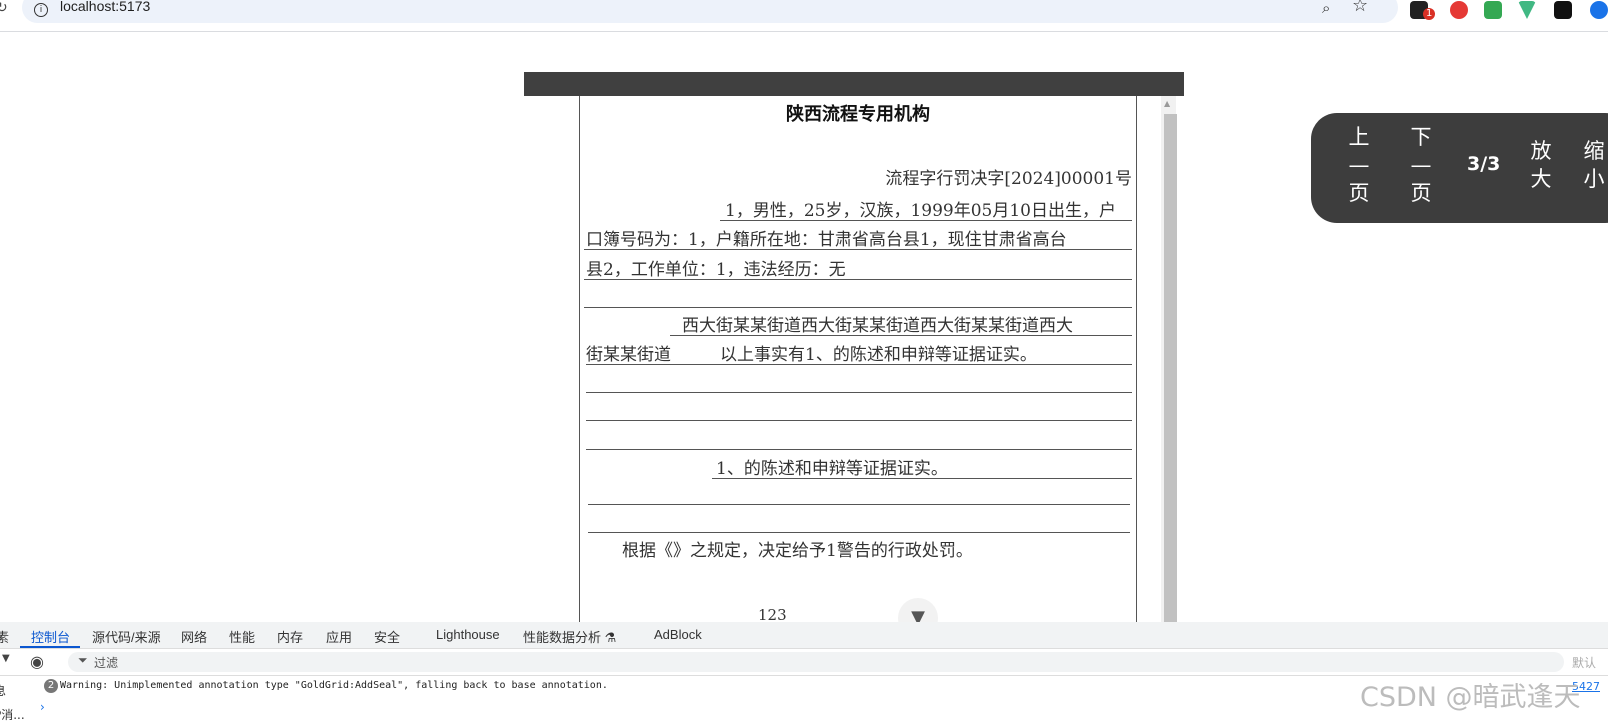 The width and height of the screenshot is (1608, 723). I want to click on tab-security: 安全, so click(387, 636).